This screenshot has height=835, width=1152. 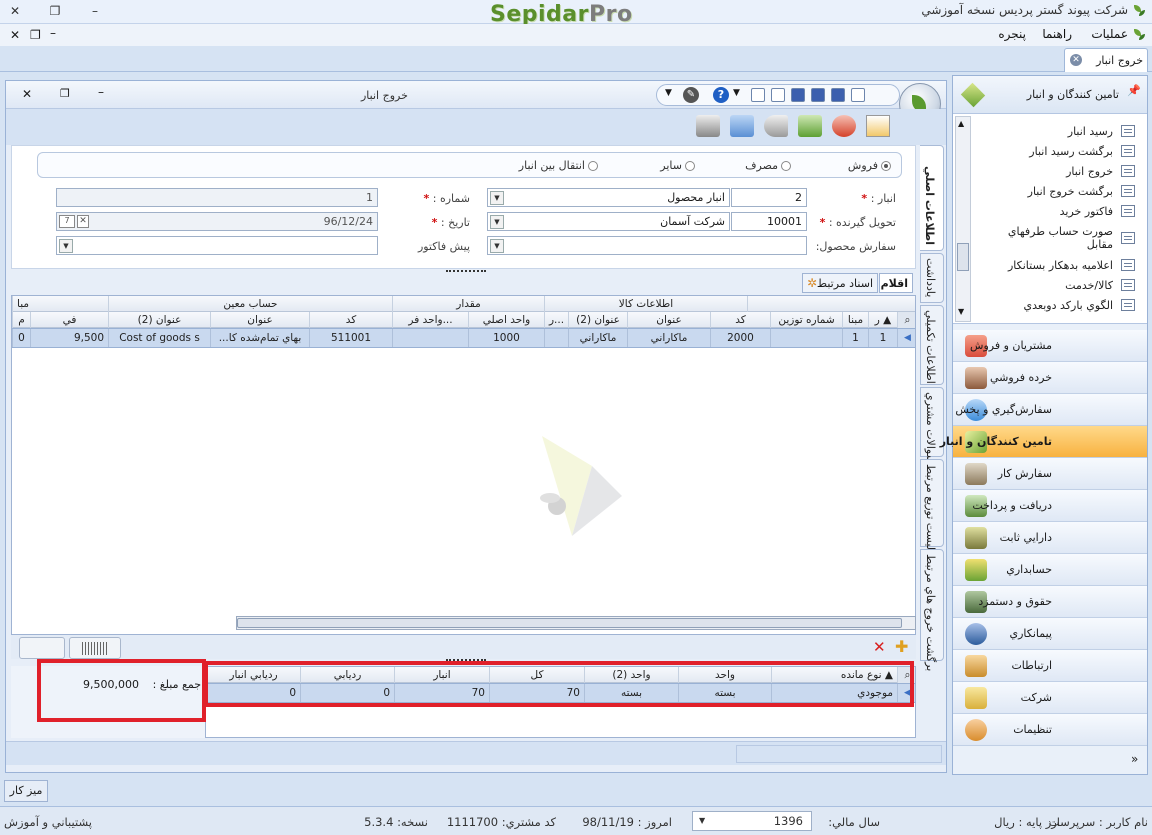 I want to click on window-restore-icon: ❐, so click(x=65, y=93).